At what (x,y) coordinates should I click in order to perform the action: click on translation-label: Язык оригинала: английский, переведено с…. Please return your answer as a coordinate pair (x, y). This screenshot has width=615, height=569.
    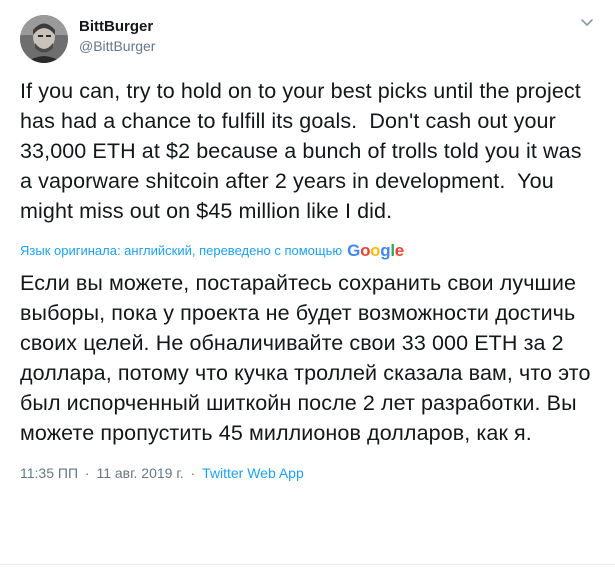
    Looking at the image, I should click on (181, 251).